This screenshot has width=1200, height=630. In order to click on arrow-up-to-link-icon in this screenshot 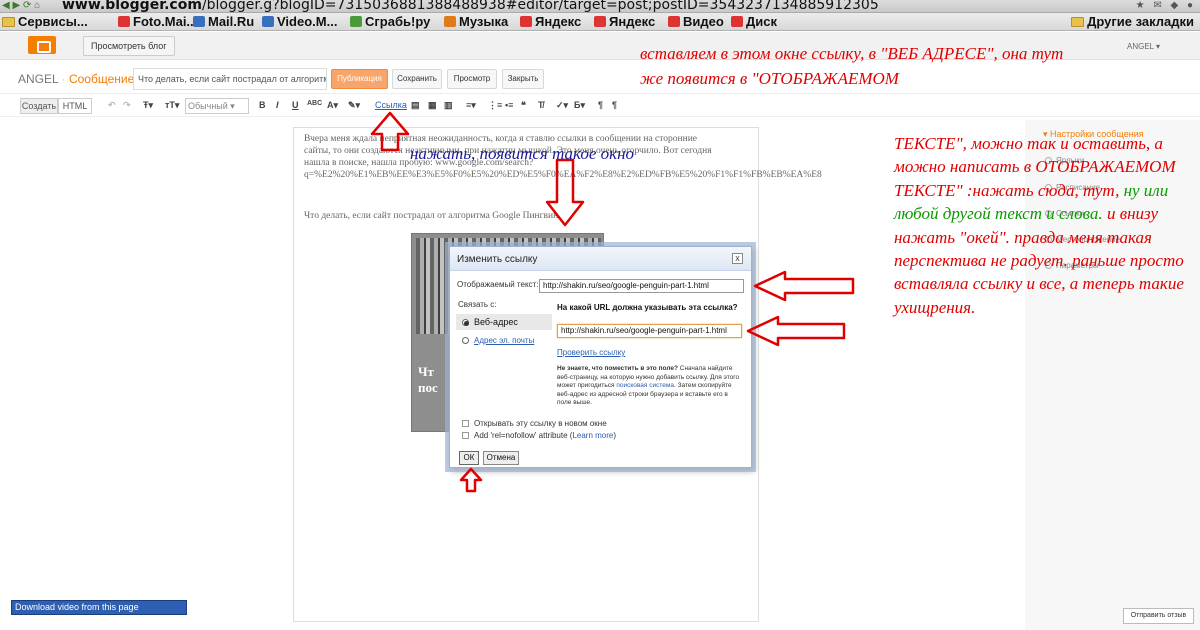, I will do `click(390, 131)`.